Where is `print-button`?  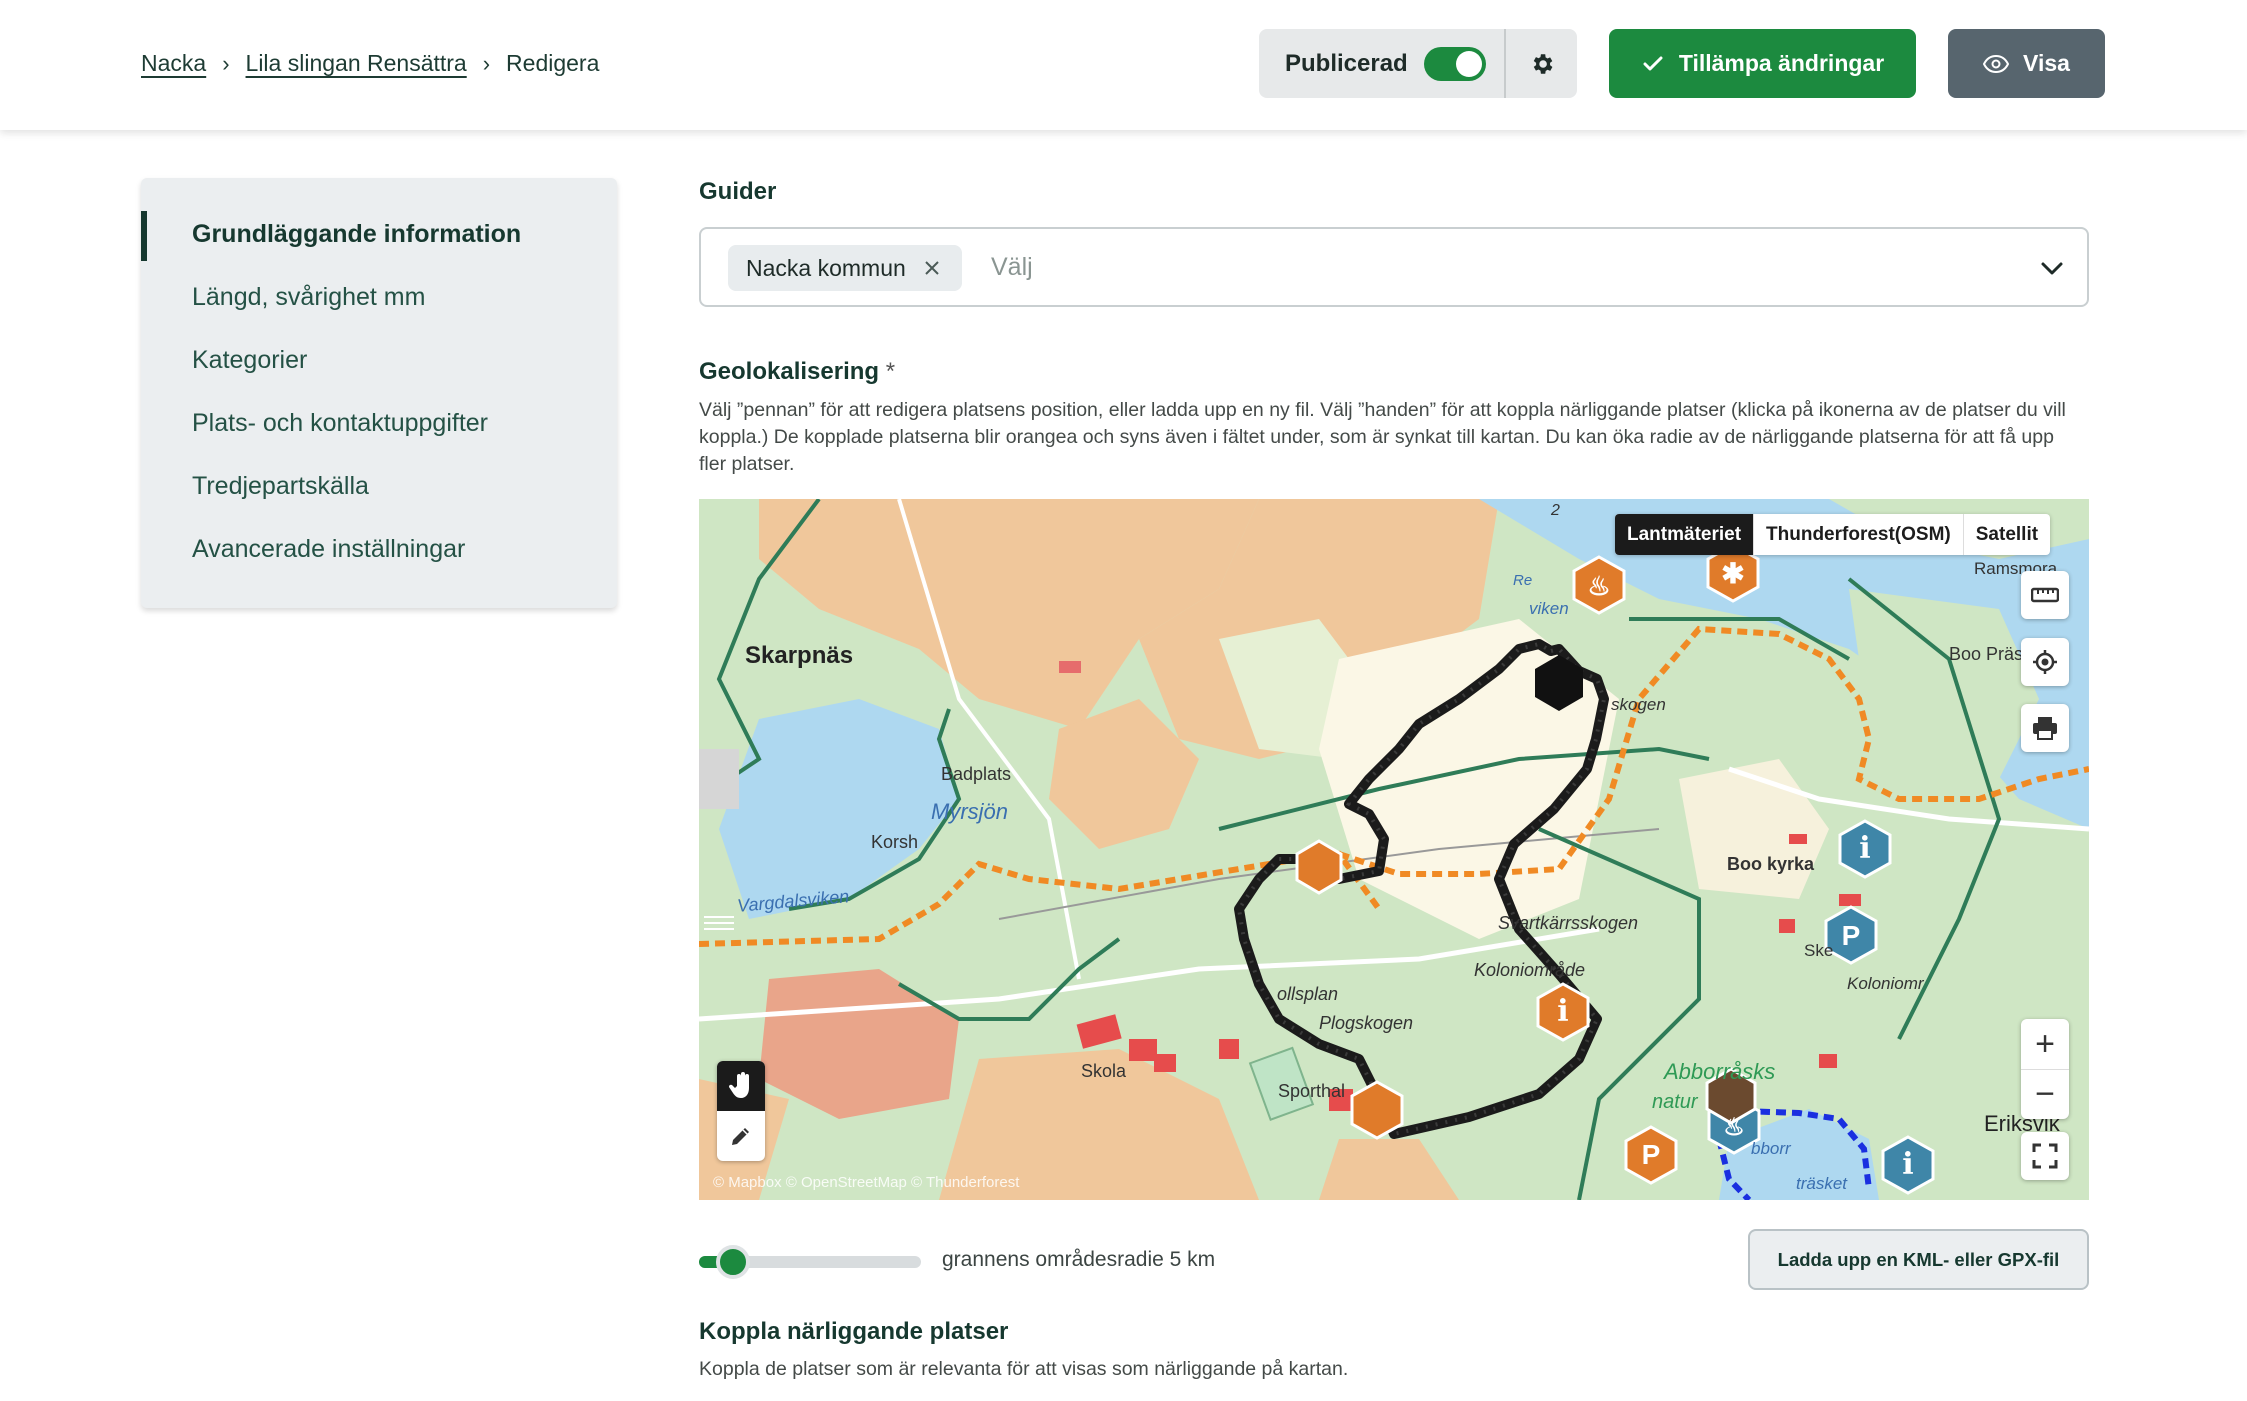
print-button is located at coordinates (2045, 728).